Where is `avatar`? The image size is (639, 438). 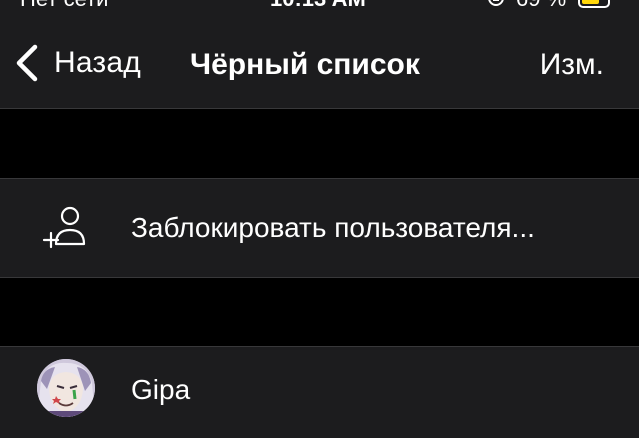 avatar is located at coordinates (66, 388).